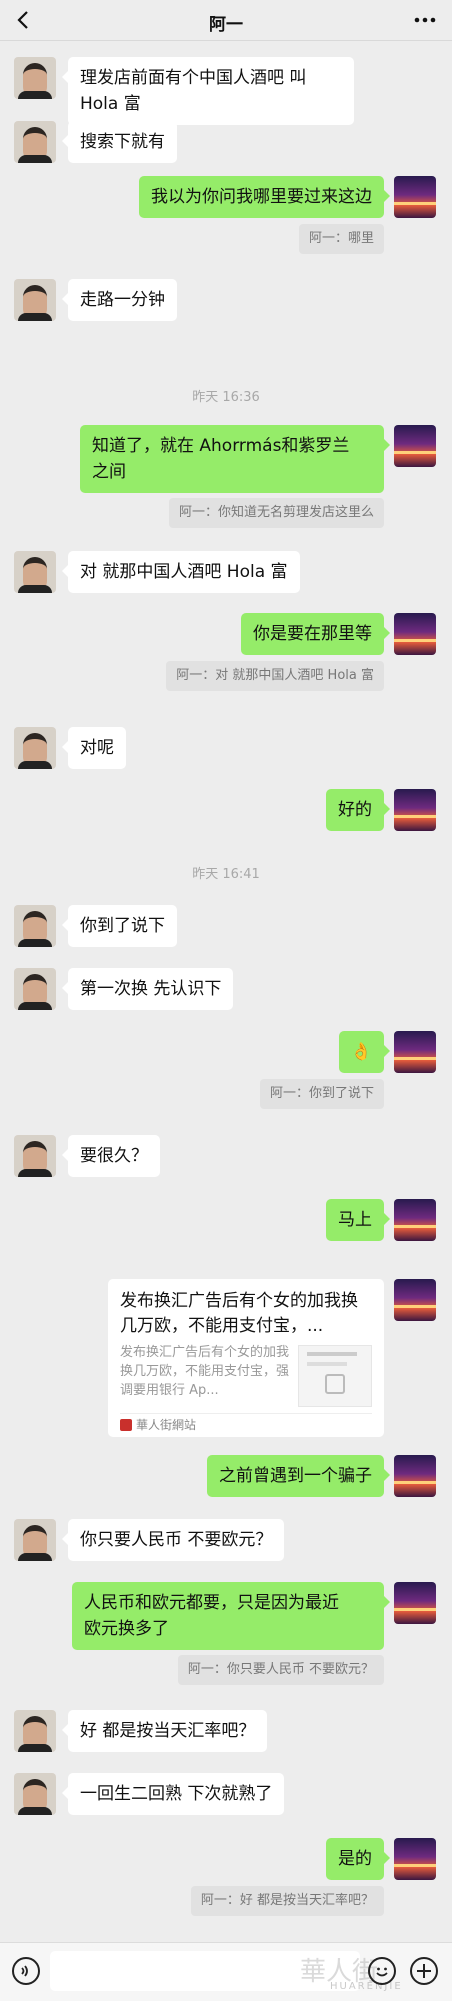  Describe the element at coordinates (280, 1670) in the screenshot. I see `quoted-reply: 阿一：你只要人民币 不要欧元？` at that location.